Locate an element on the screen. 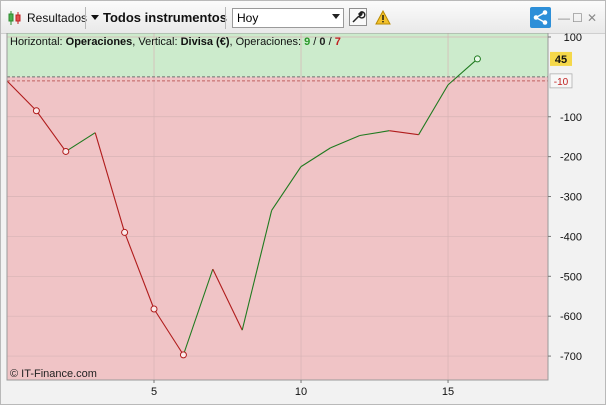  toolbar: Resultados Todos instrumentos Hoy — ☐ ✕ is located at coordinates (303, 17).